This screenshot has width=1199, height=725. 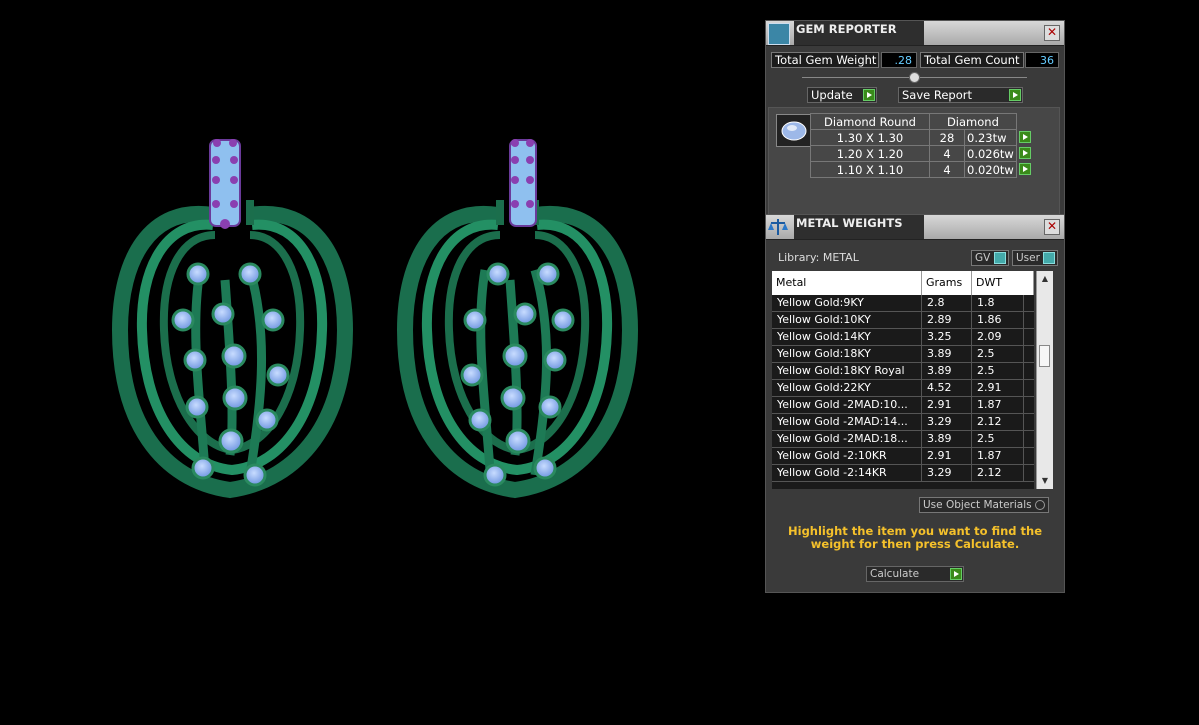 What do you see at coordinates (973, 121) in the screenshot?
I see `gem-table-header-stone: Diamond` at bounding box center [973, 121].